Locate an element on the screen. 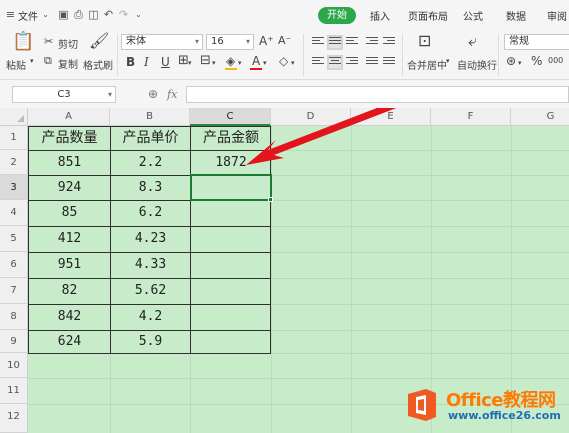 The width and height of the screenshot is (569, 433). align-top-icon is located at coordinates (318, 42).